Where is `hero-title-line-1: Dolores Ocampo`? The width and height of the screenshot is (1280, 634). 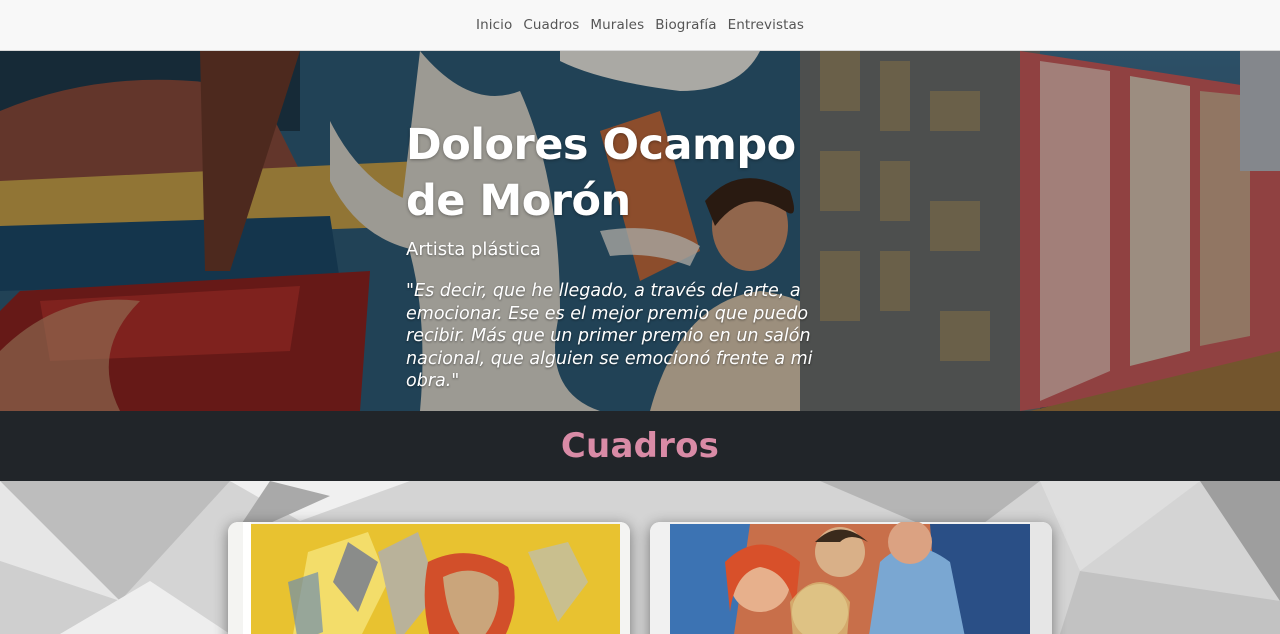
hero-title-line-1: Dolores Ocampo is located at coordinates (601, 145).